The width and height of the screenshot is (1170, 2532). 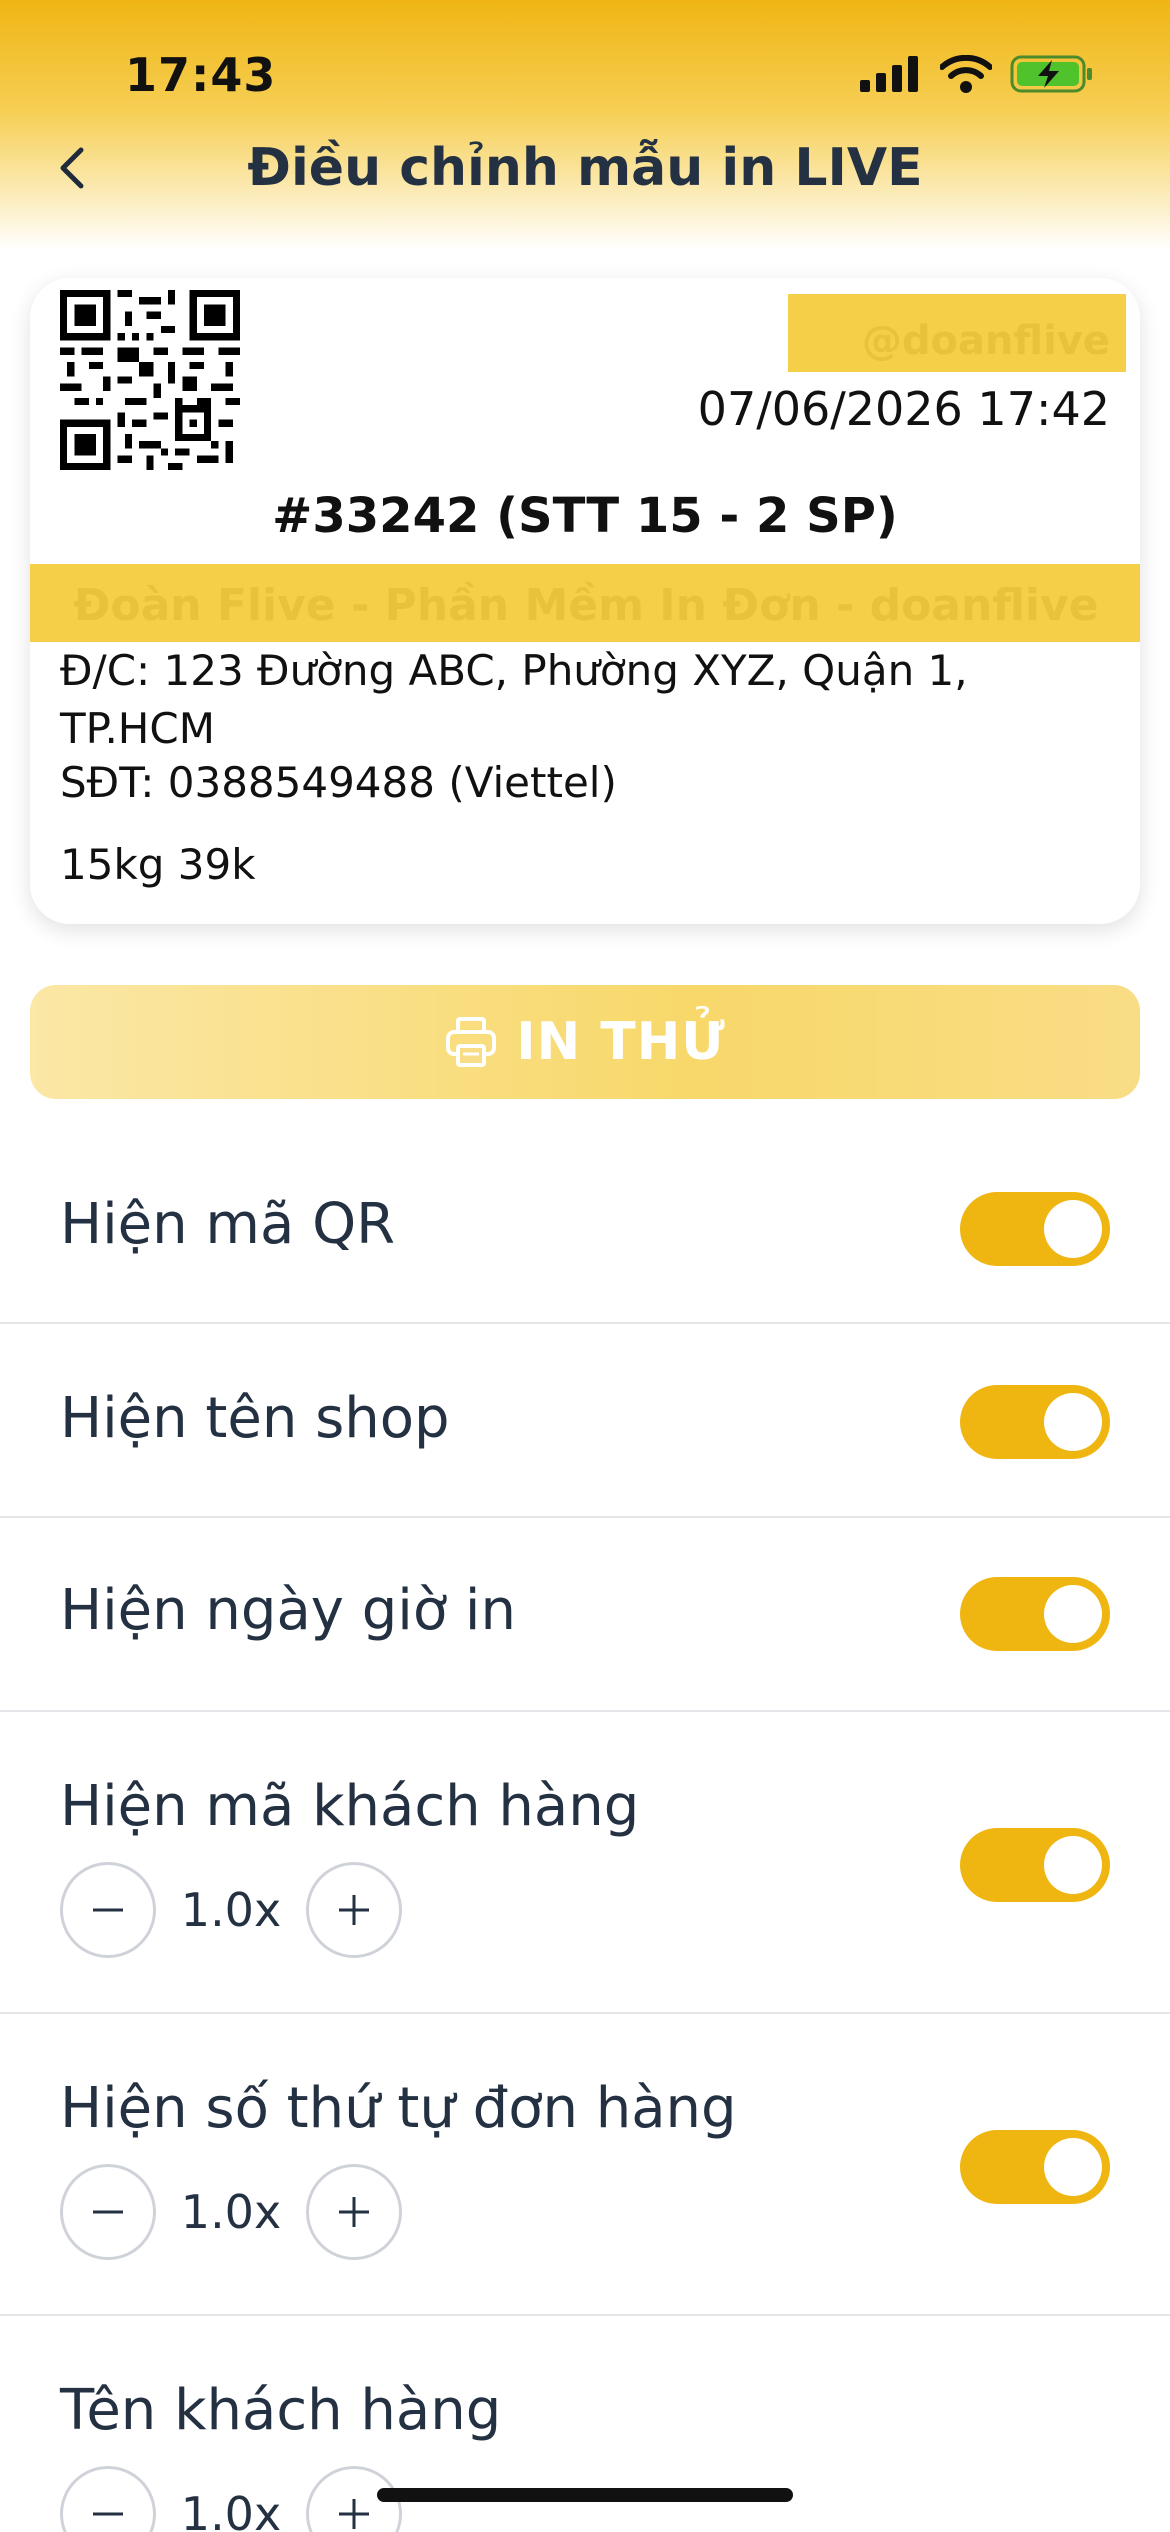 What do you see at coordinates (1051, 74) in the screenshot?
I see `battery-charging-icon` at bounding box center [1051, 74].